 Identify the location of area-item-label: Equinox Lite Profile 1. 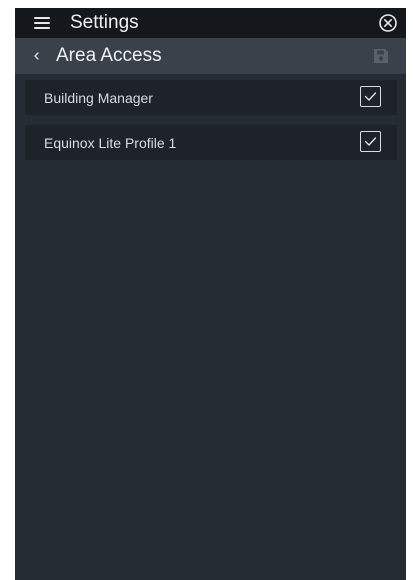
(110, 143).